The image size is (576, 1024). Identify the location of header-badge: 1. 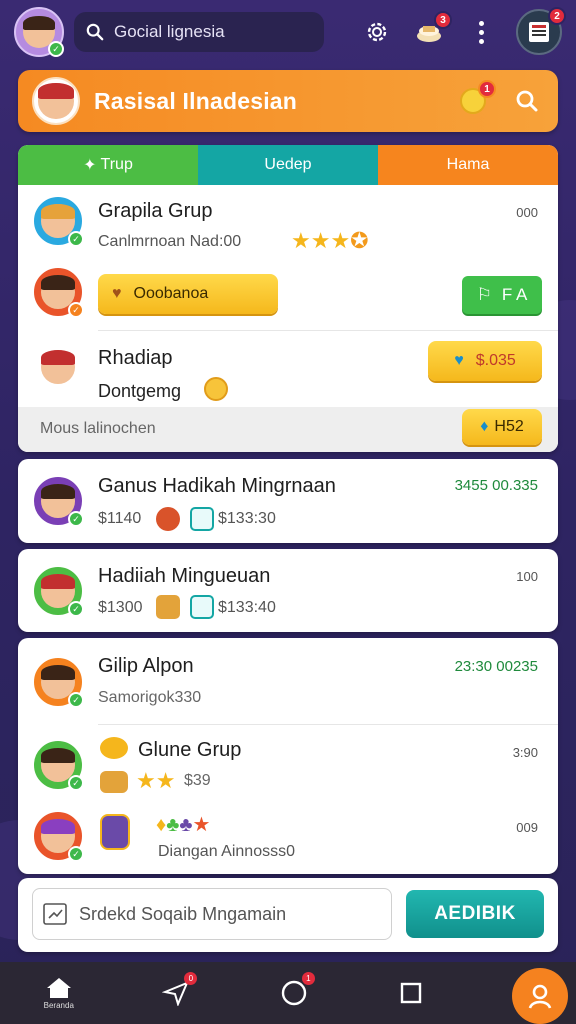
(487, 89).